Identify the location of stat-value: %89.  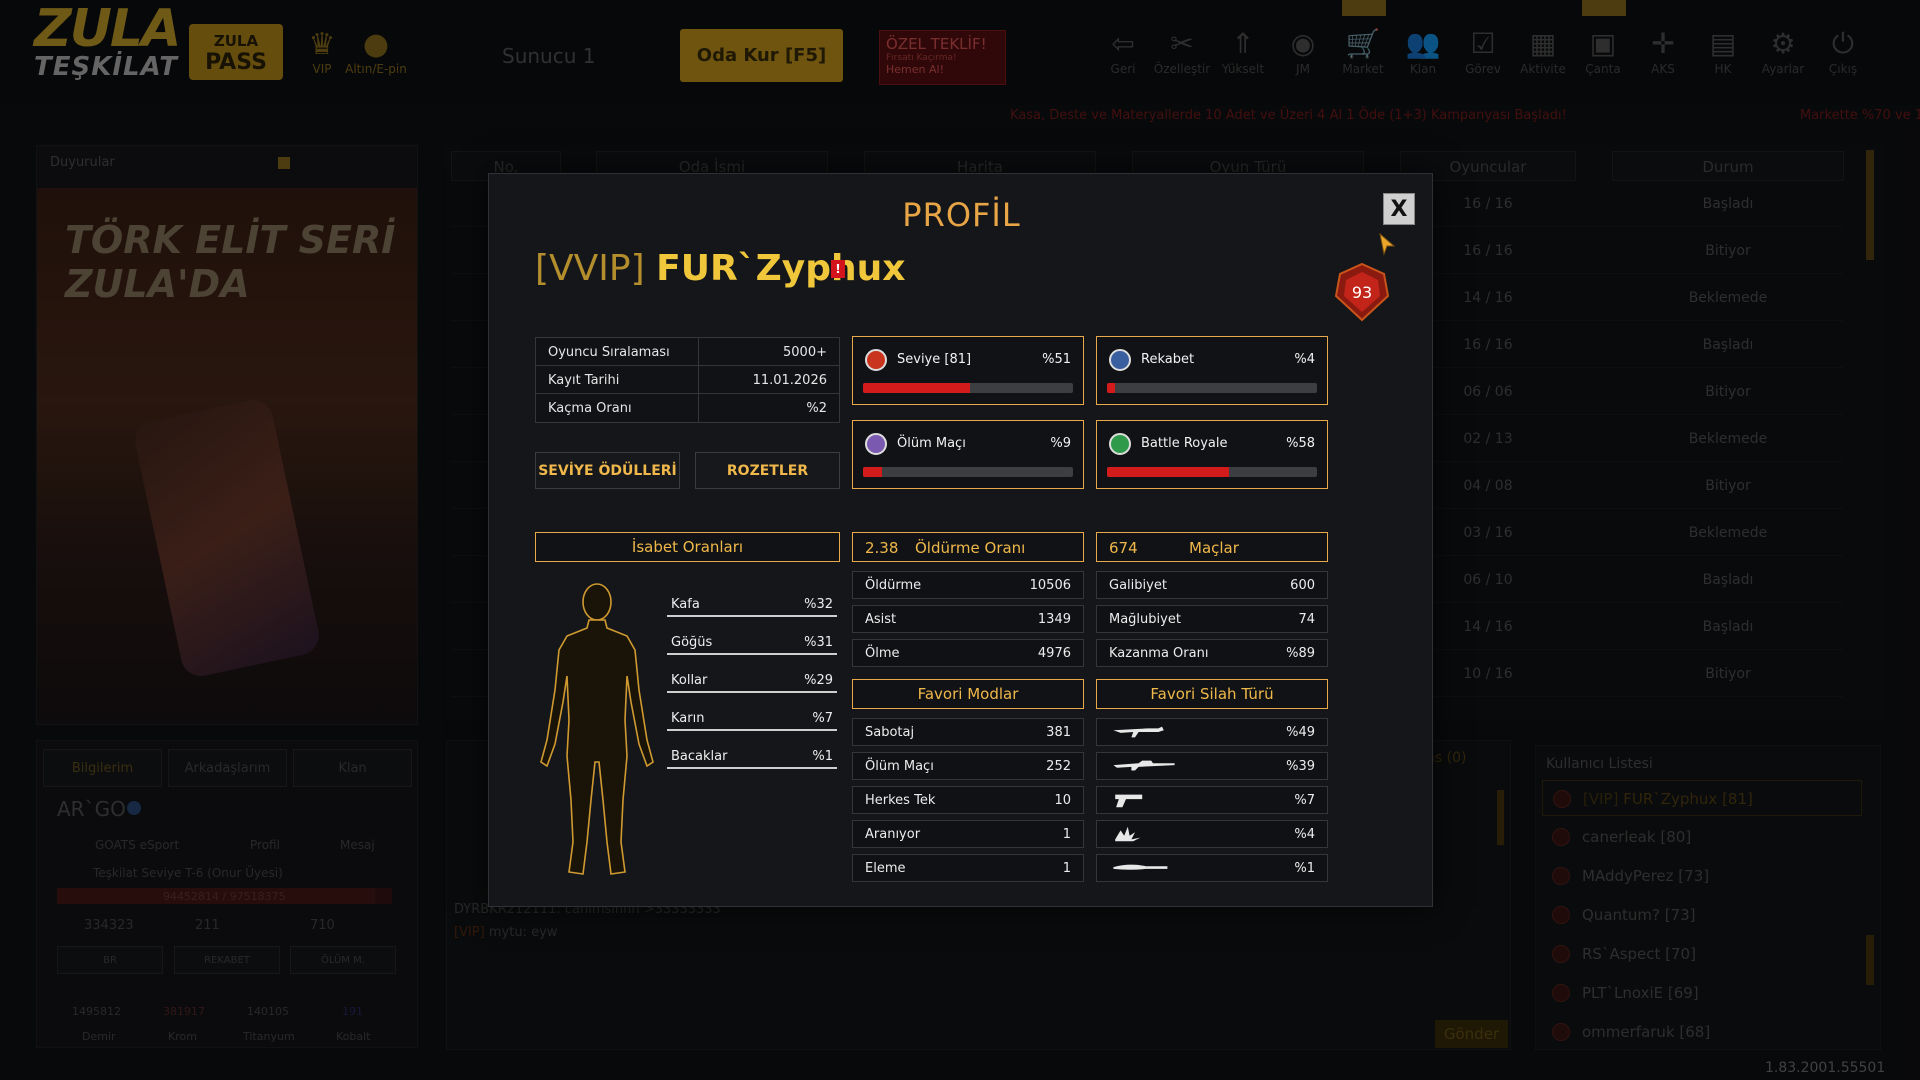
(1300, 653).